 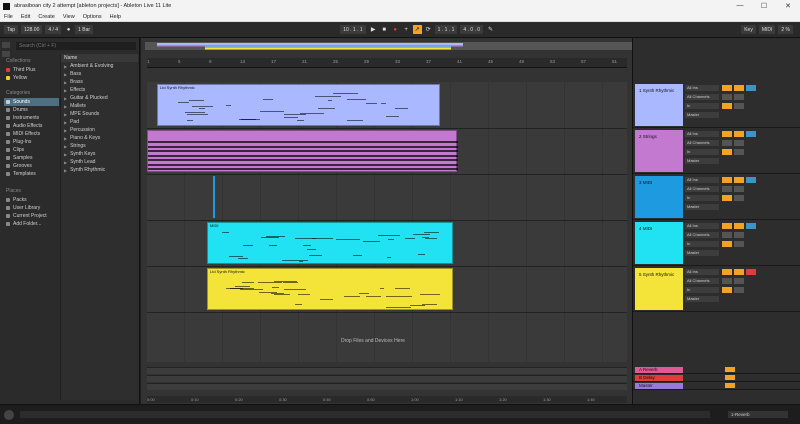 I want to click on track-color-strip: B Delay, so click(x=659, y=378).